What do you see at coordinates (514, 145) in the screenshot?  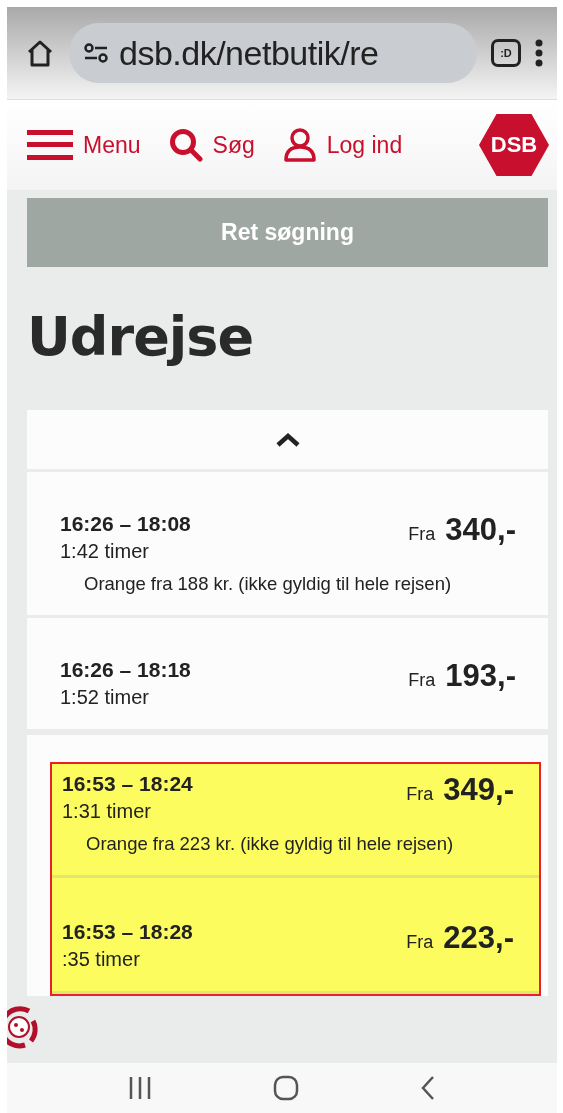 I see `logo: DSB` at bounding box center [514, 145].